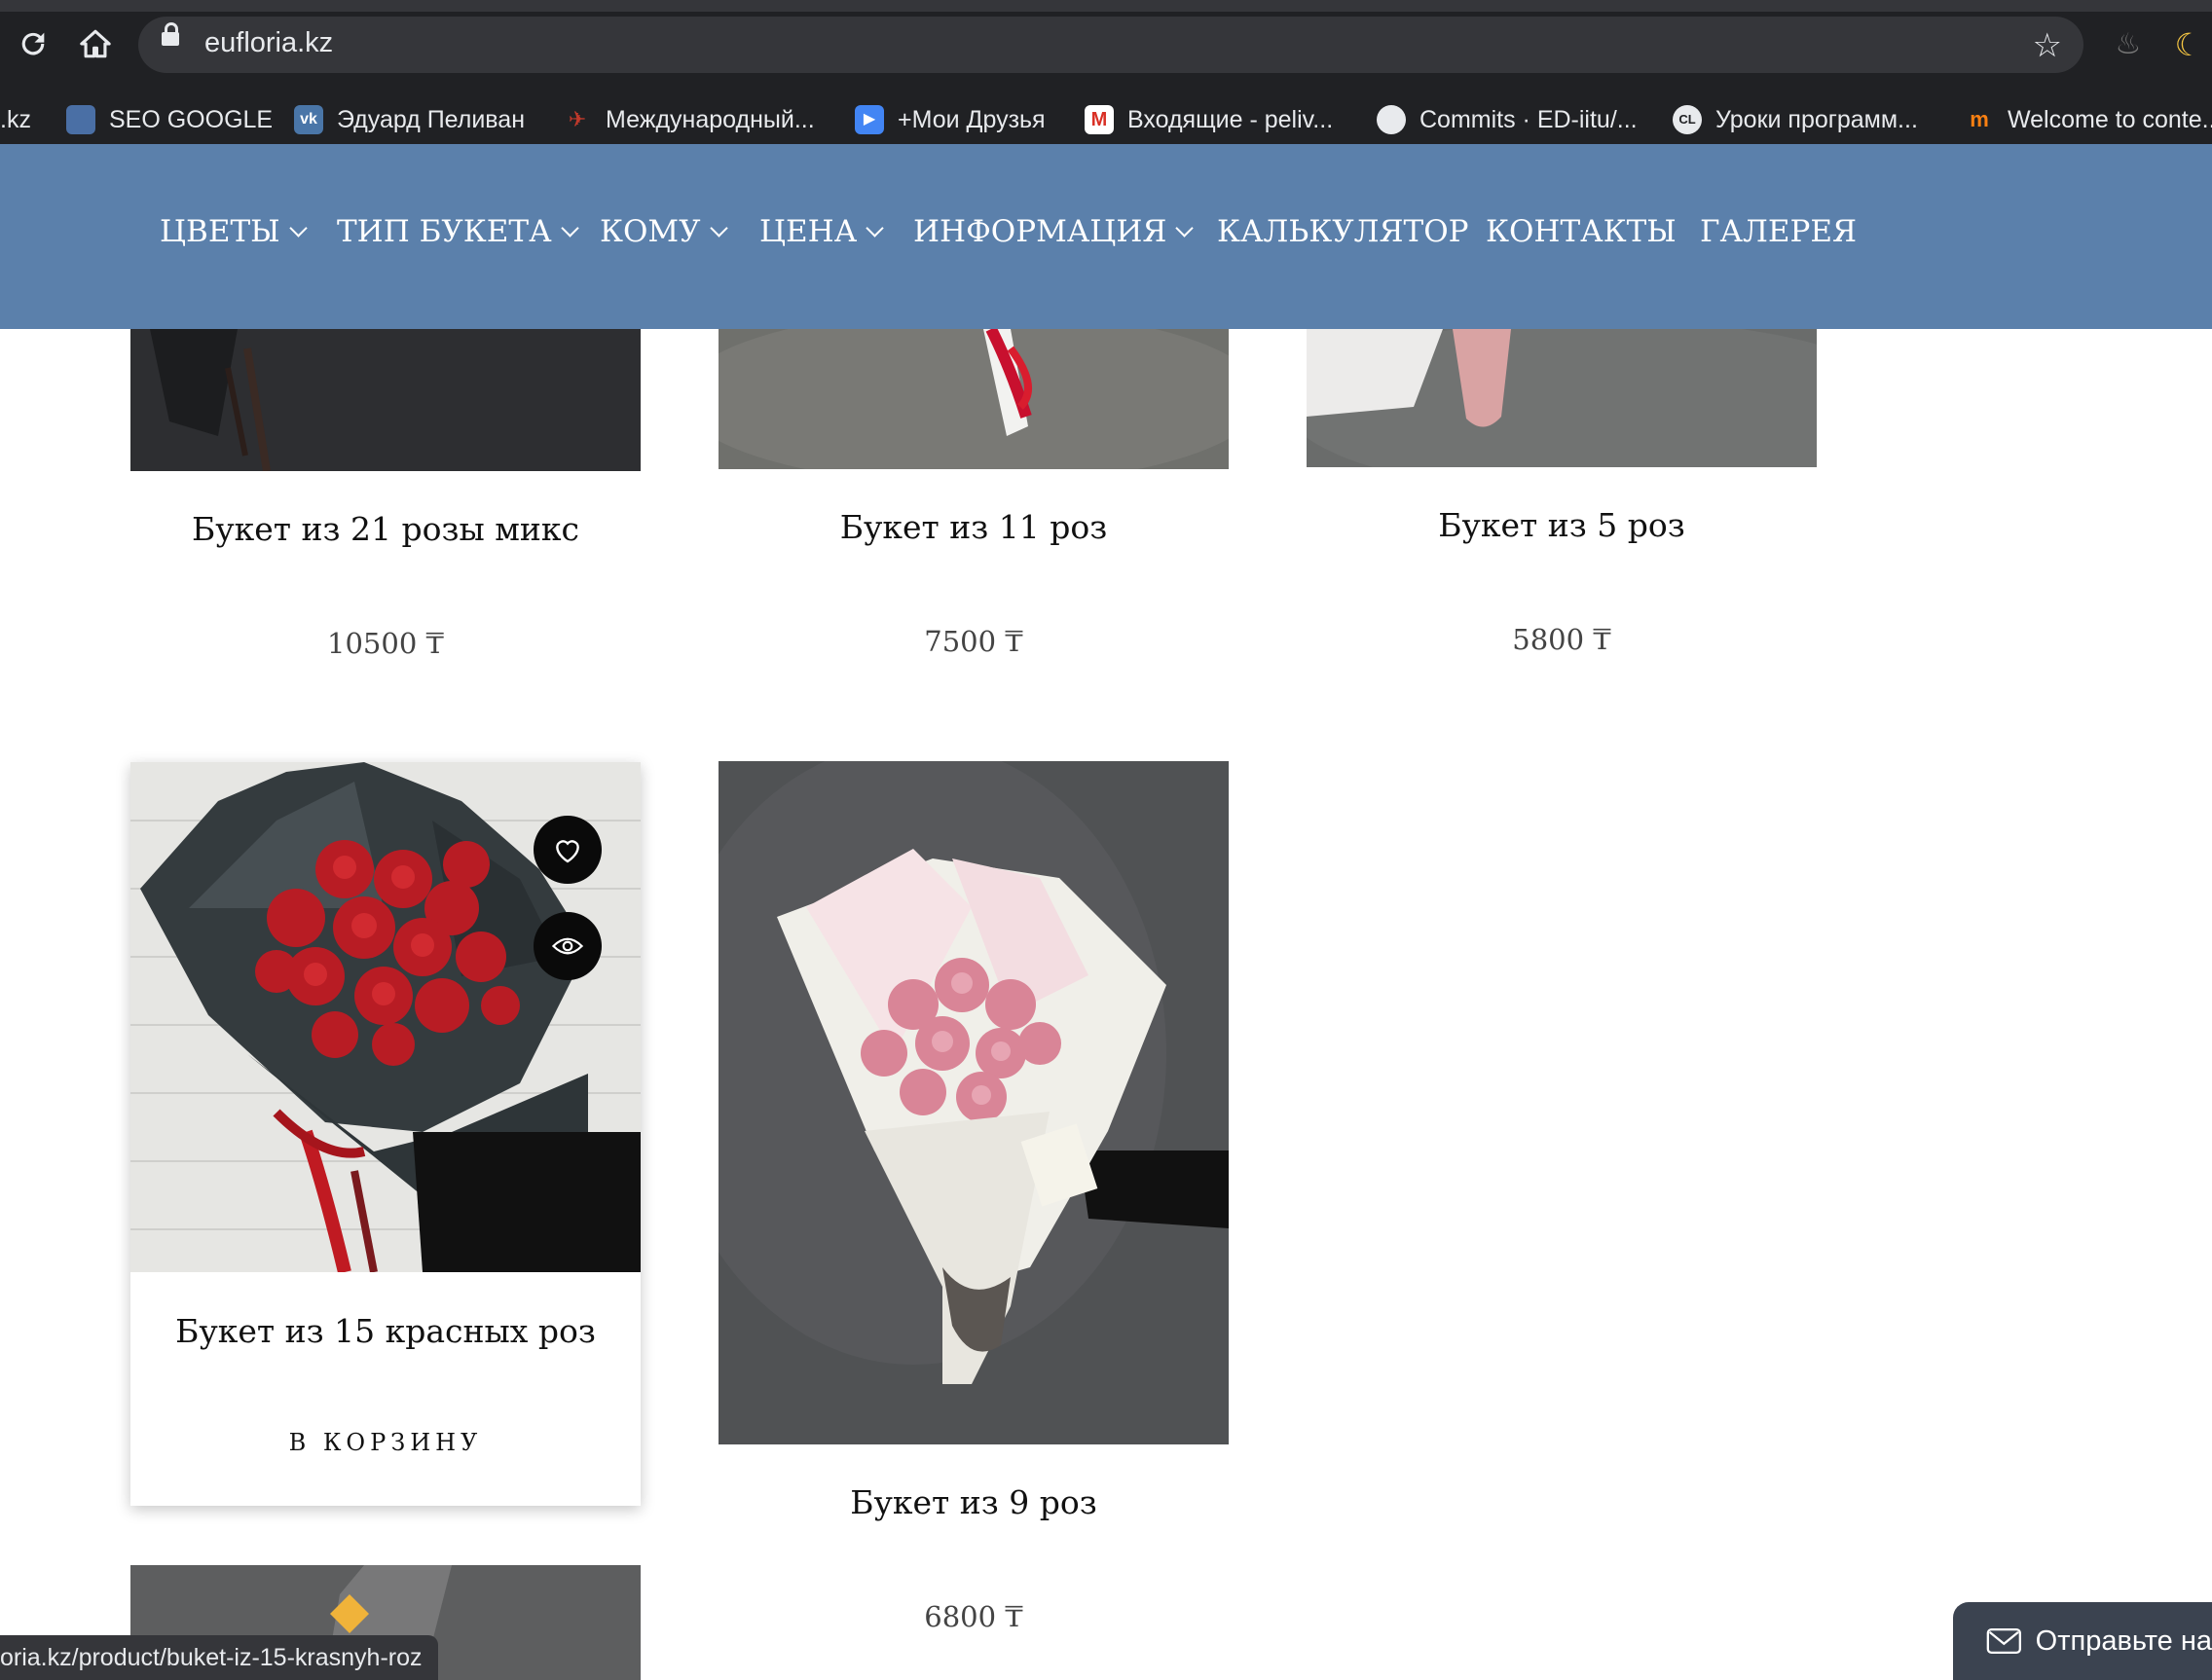 The height and width of the screenshot is (1680, 2212). Describe the element at coordinates (33, 47) in the screenshot. I see `reload-icon` at that location.